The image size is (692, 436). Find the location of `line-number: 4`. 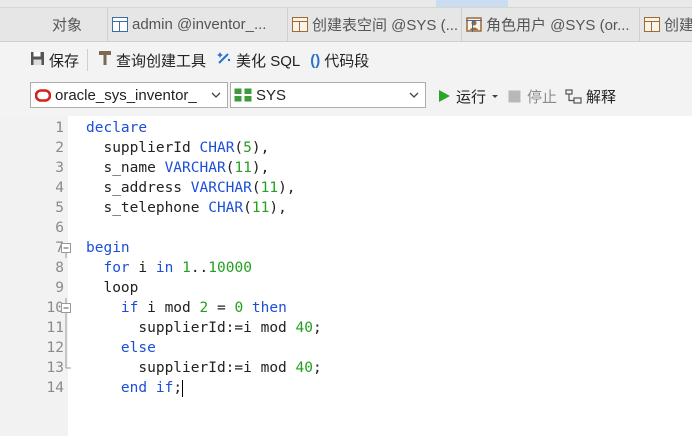

line-number: 4 is located at coordinates (59, 188).